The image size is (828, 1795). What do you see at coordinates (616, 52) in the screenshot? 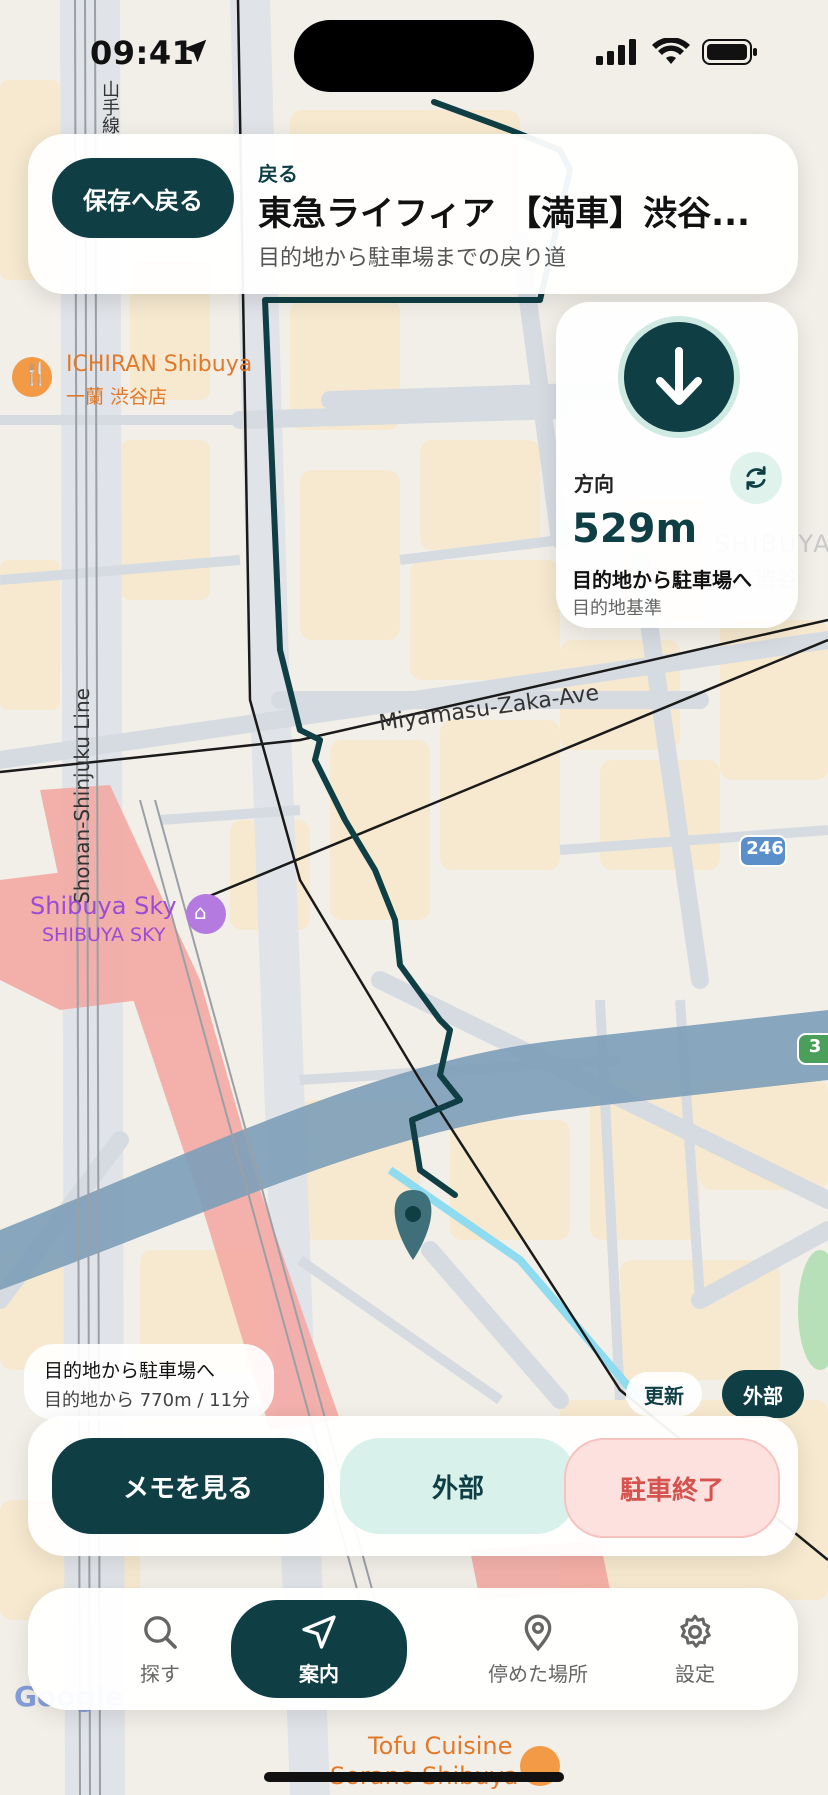
I see `cellular-signal-icon` at bounding box center [616, 52].